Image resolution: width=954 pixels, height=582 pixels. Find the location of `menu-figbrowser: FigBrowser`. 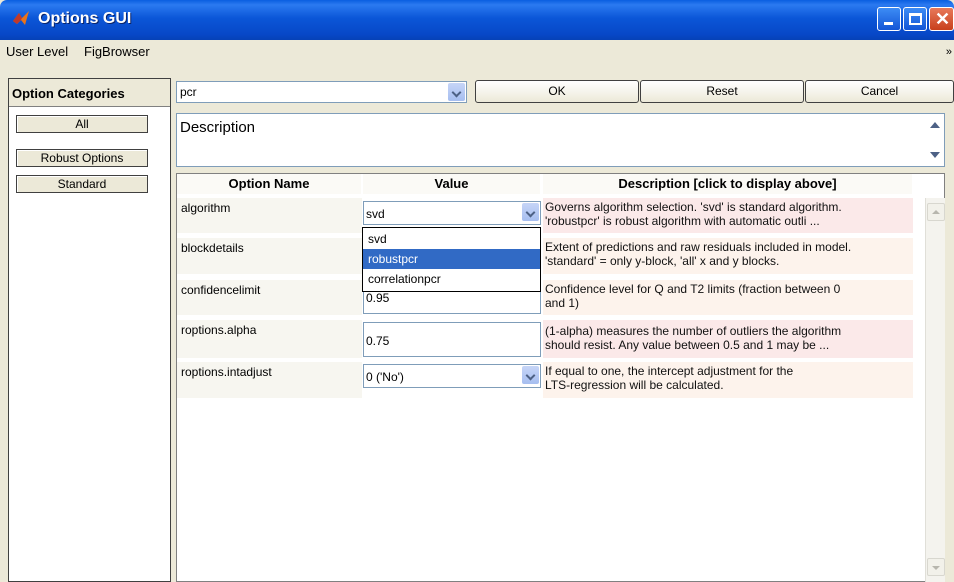

menu-figbrowser: FigBrowser is located at coordinates (117, 51).